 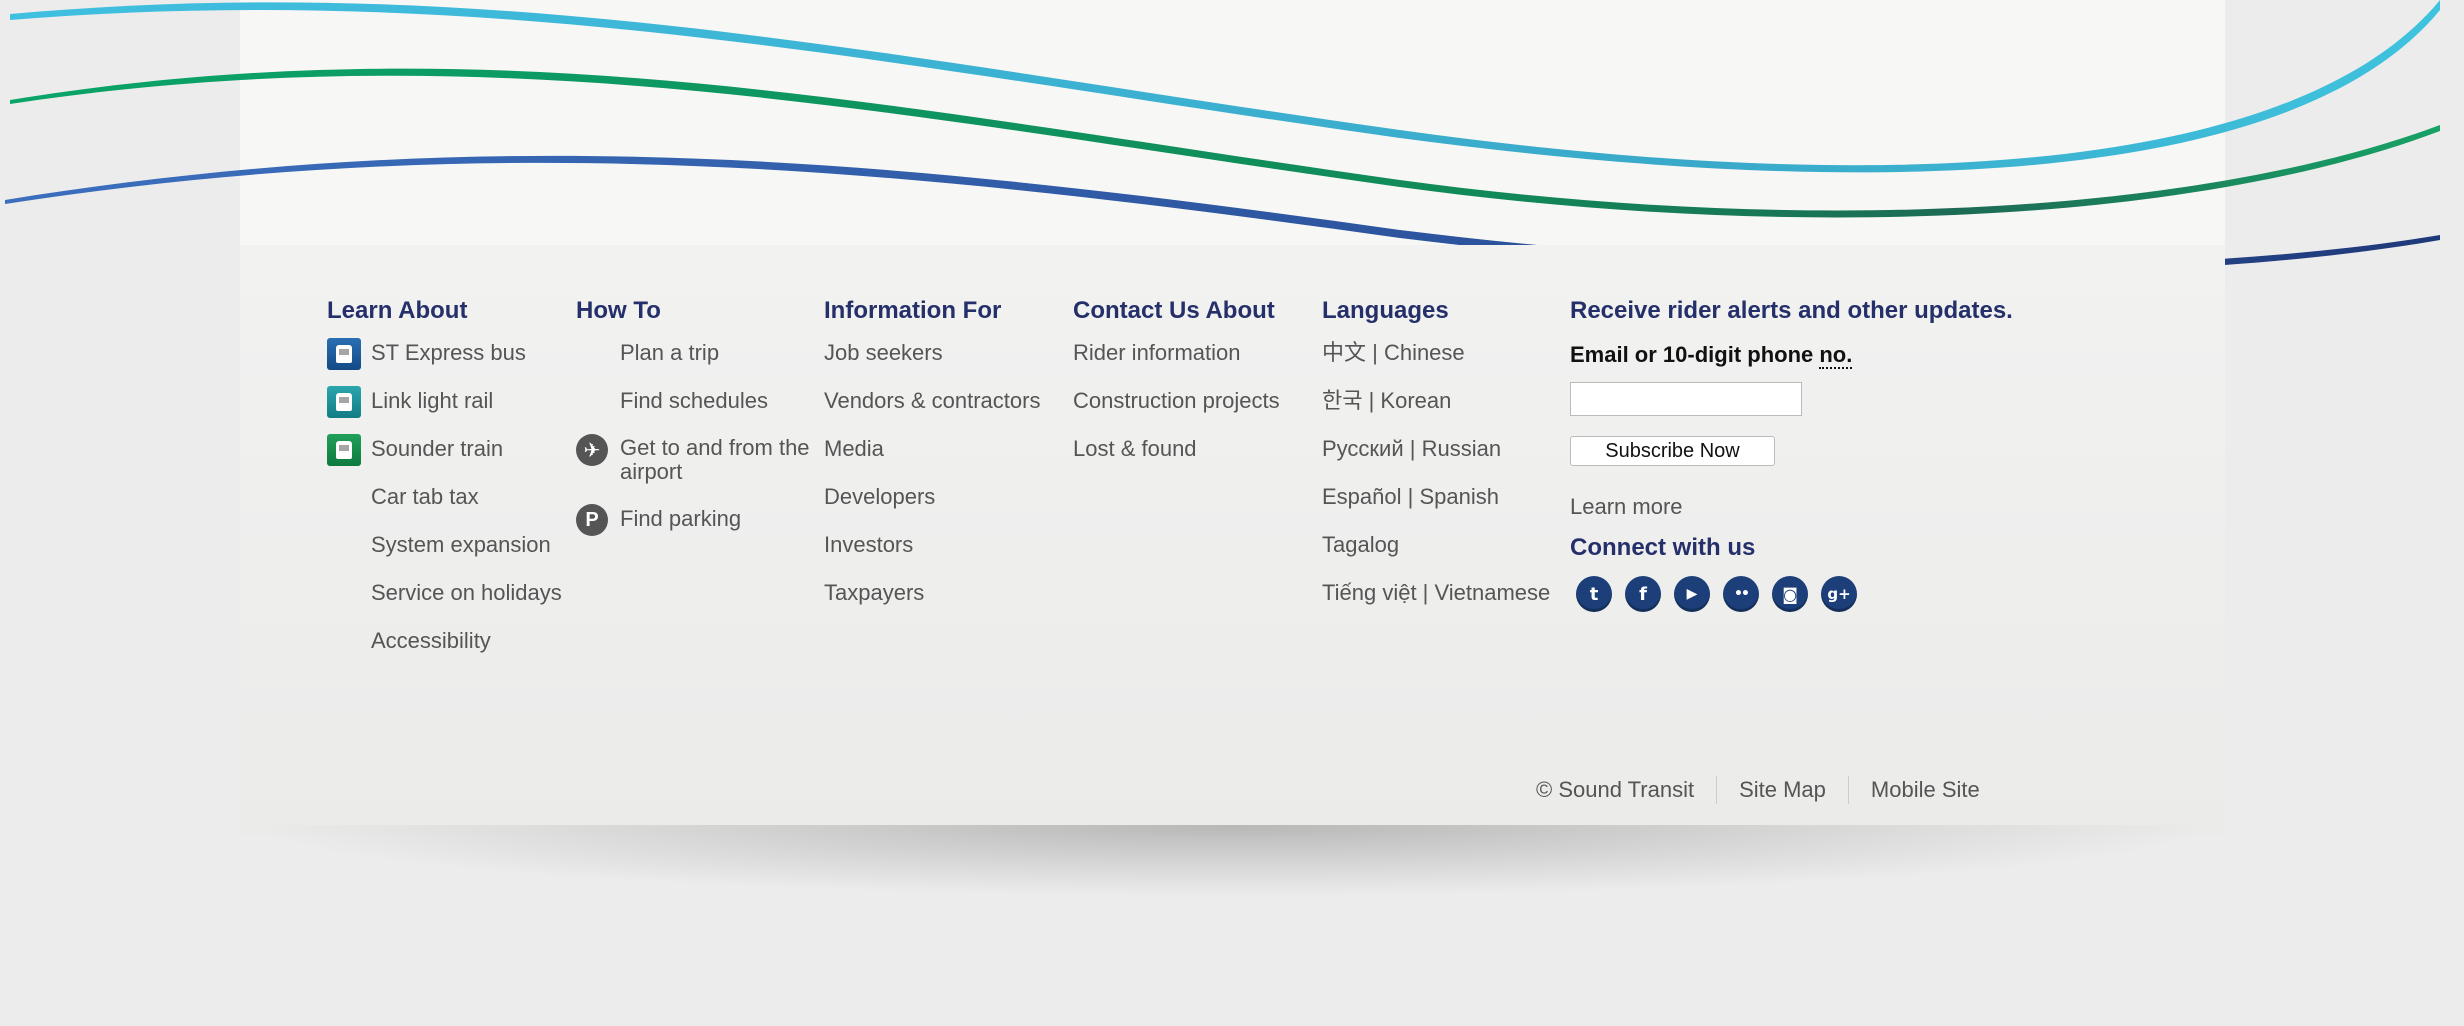 I want to click on train-icon, so click(x=344, y=450).